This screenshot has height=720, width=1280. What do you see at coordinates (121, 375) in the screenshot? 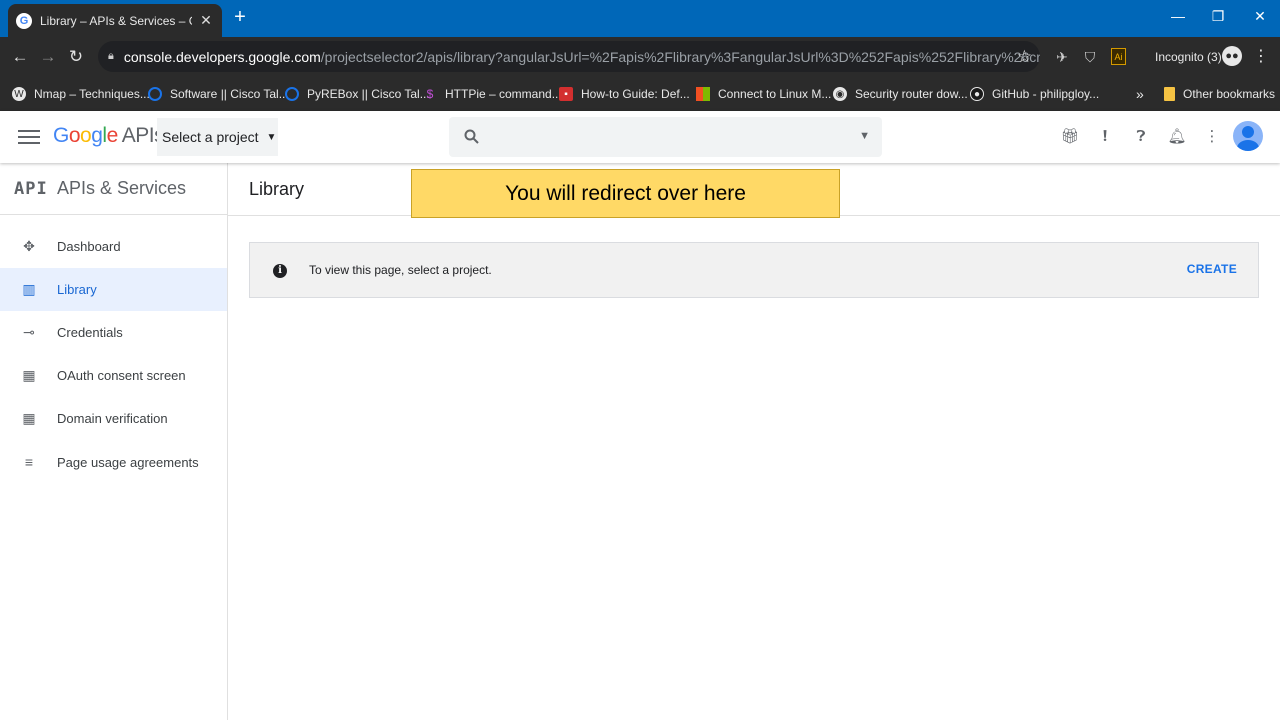
I see `sidebar-item-label: OAuth consent screen` at bounding box center [121, 375].